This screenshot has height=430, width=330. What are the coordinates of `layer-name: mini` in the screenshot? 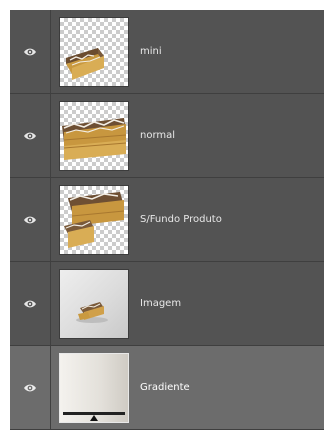 It's located at (151, 52).